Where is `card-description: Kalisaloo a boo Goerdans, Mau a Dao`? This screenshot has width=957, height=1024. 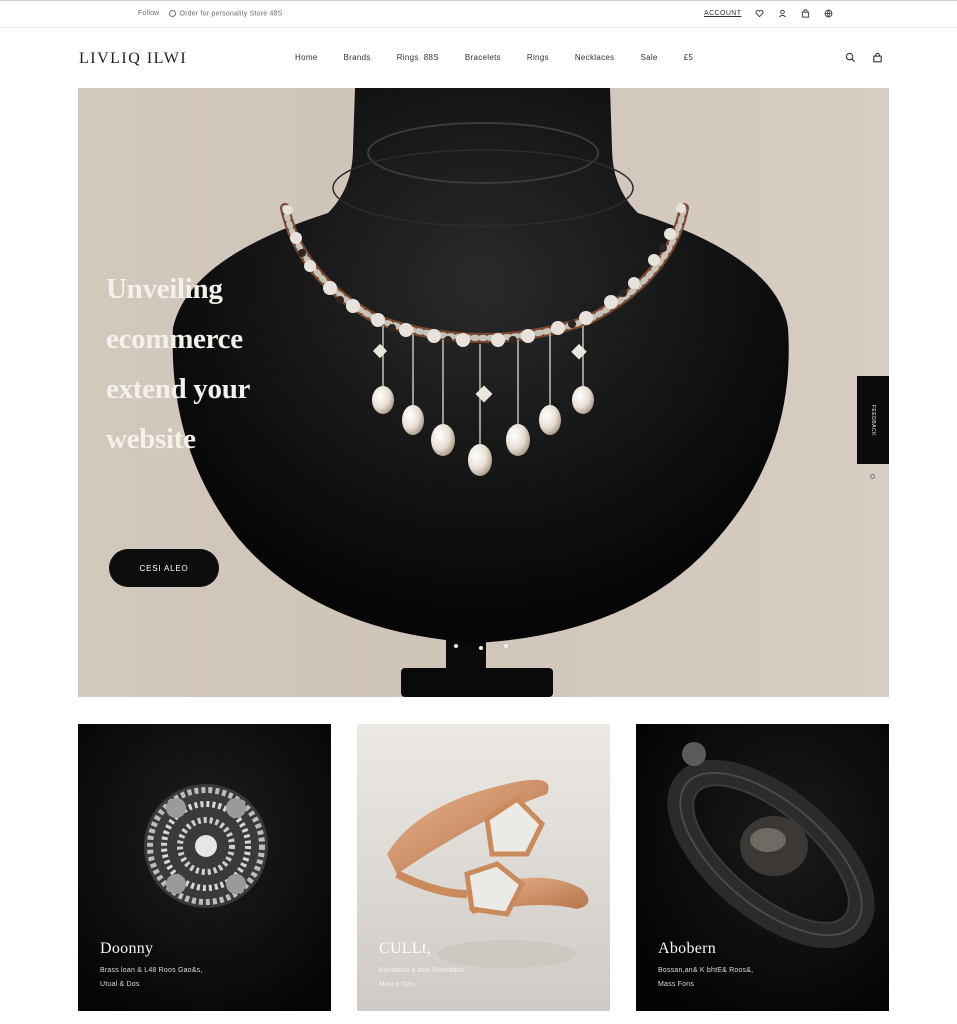 card-description: Kalisaloo a boo Goerdans, Mau a Dao is located at coordinates (479, 978).